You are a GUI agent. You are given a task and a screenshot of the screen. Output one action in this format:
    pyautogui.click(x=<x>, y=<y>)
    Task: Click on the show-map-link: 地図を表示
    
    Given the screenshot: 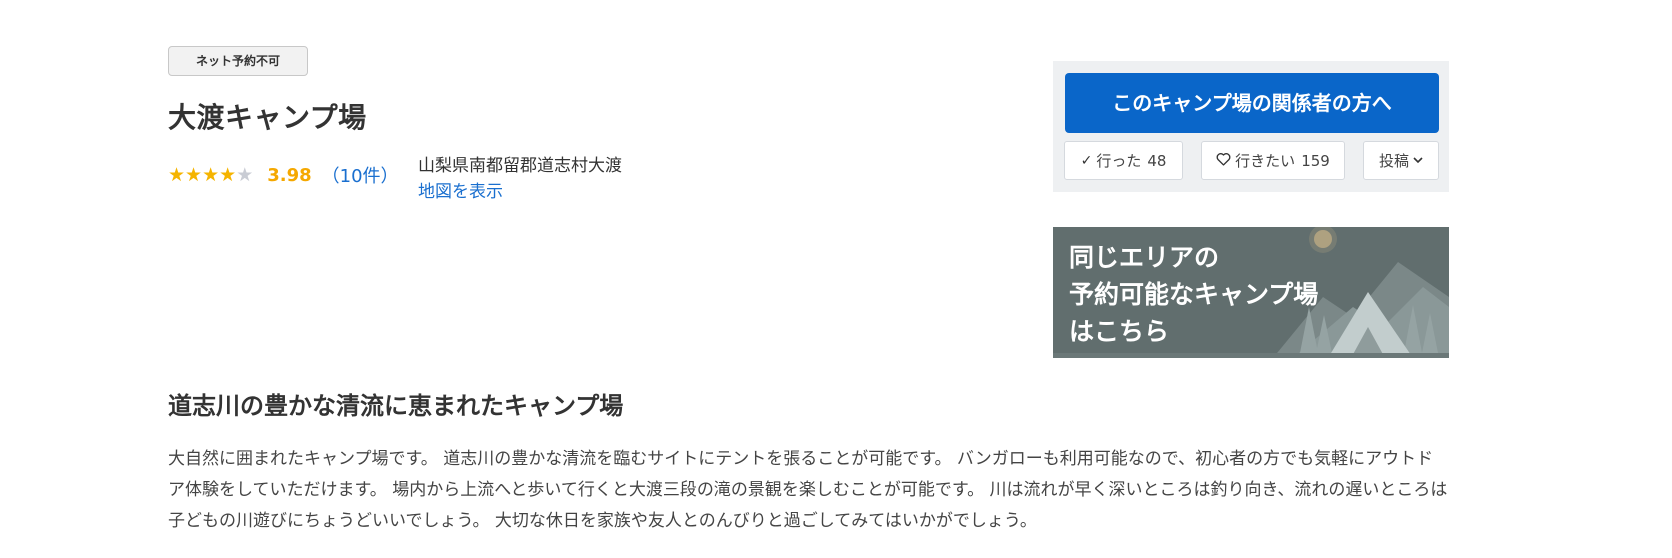 What is the action you would take?
    pyautogui.click(x=460, y=192)
    